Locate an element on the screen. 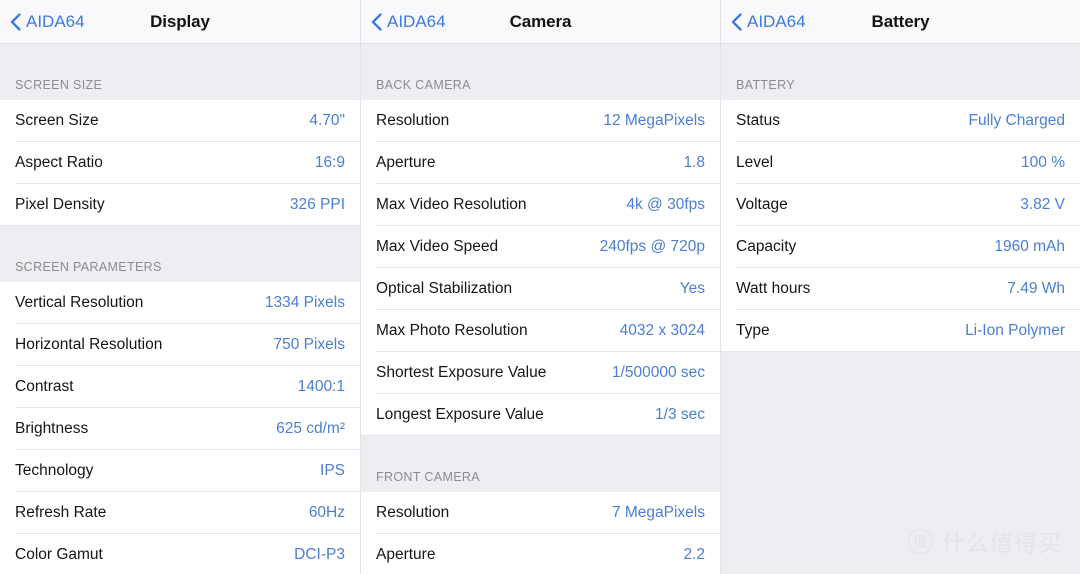  row-value: 625 cd/m² is located at coordinates (310, 428).